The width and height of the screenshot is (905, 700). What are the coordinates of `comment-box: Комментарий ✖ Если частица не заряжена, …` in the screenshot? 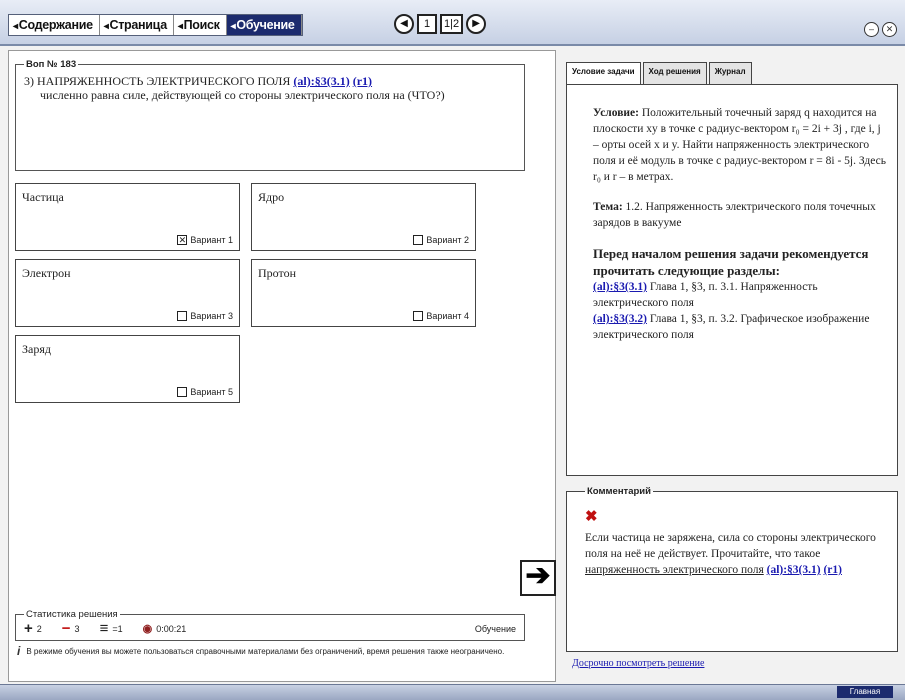 It's located at (732, 569).